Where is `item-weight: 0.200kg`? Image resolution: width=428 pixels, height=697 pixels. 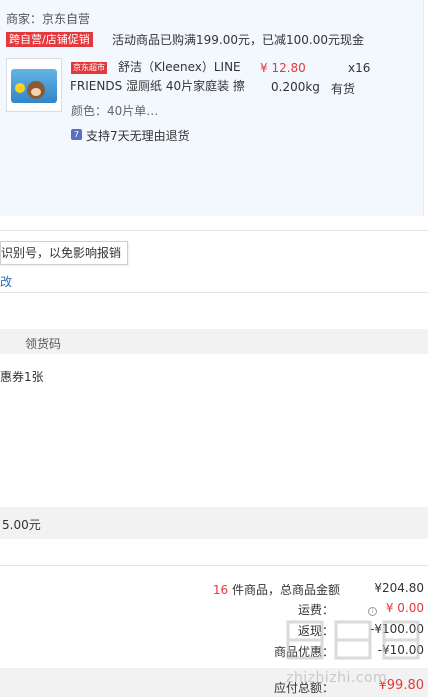 item-weight: 0.200kg is located at coordinates (295, 87).